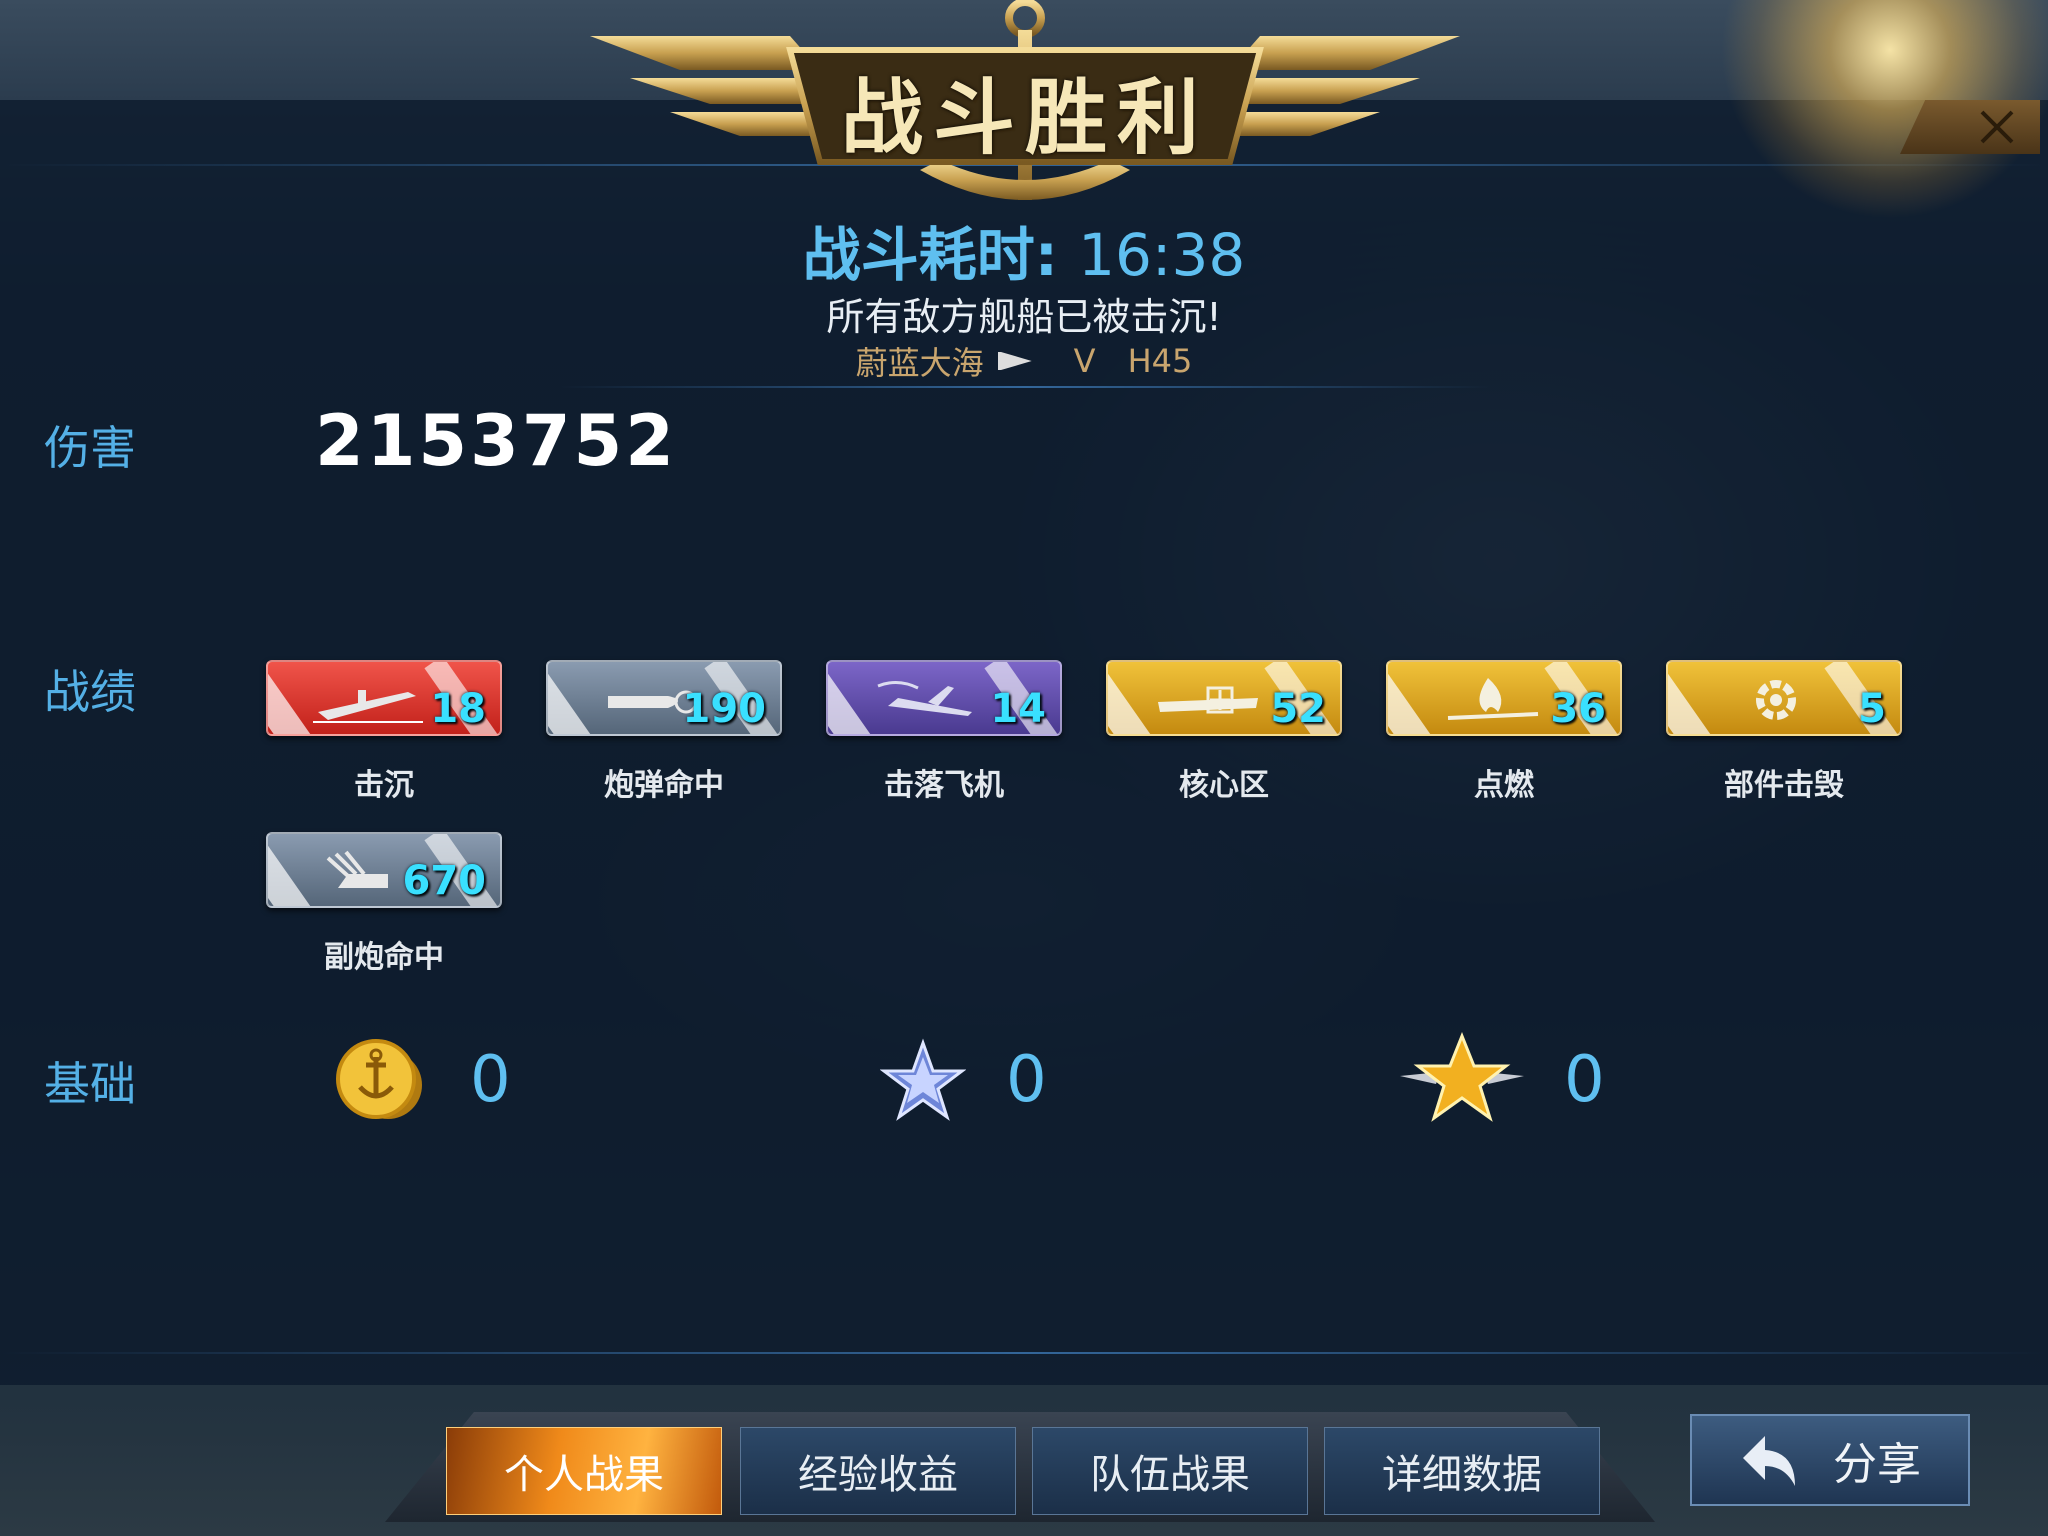 This screenshot has width=2048, height=1536. I want to click on stat-badge: 14, so click(944, 698).